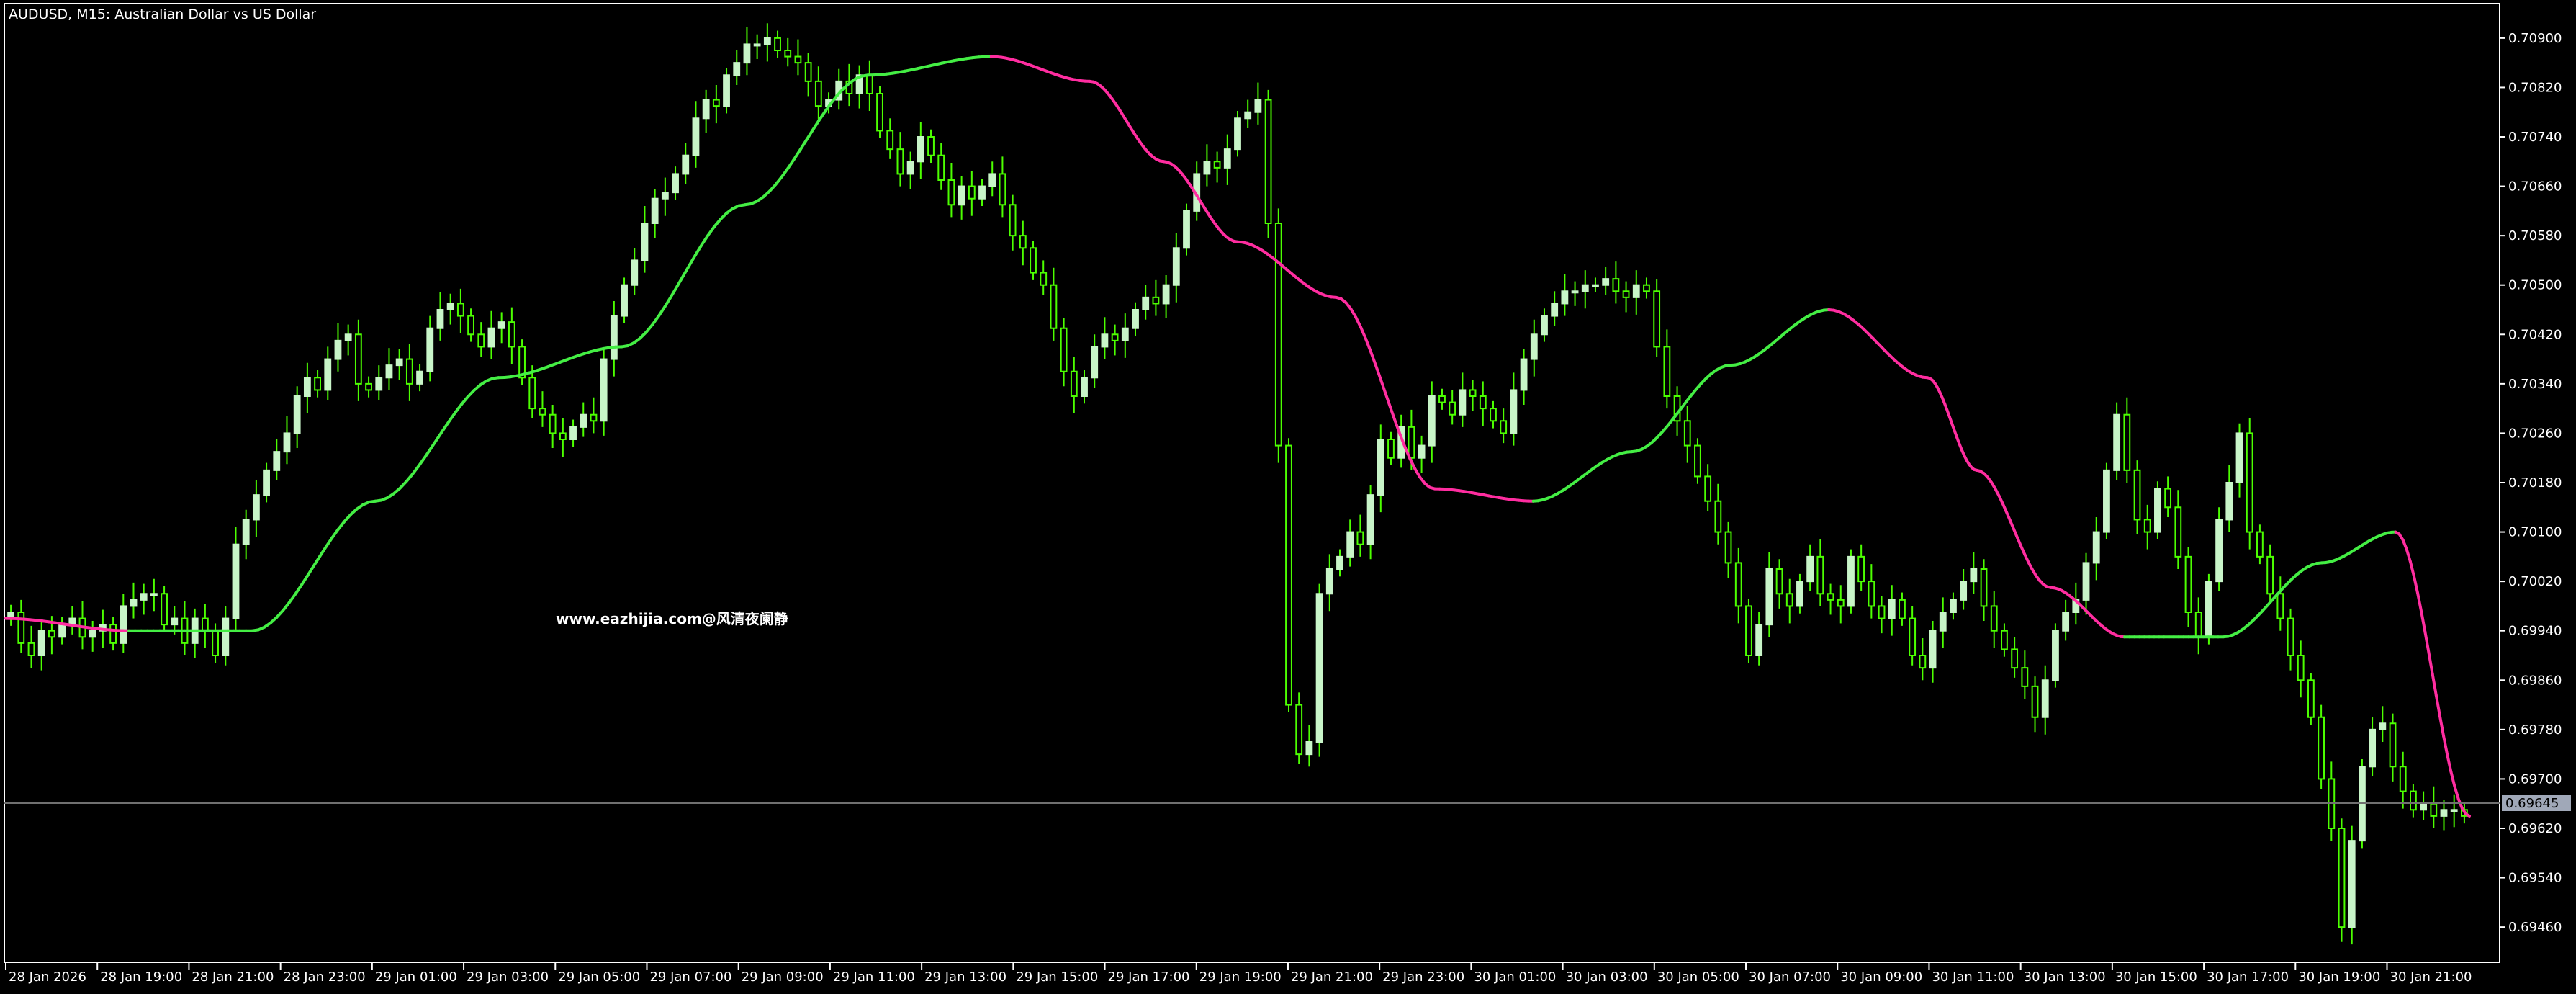 This screenshot has width=2576, height=994. Describe the element at coordinates (508, 977) in the screenshot. I see `x-tick-label: 29 Jan 03:00` at that location.